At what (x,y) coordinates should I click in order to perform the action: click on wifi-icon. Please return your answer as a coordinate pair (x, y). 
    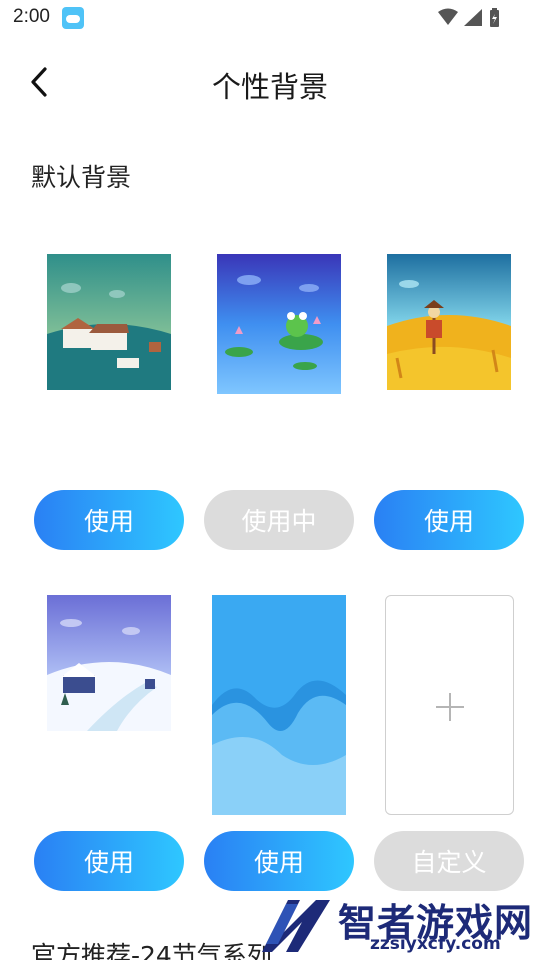
    Looking at the image, I should click on (448, 16).